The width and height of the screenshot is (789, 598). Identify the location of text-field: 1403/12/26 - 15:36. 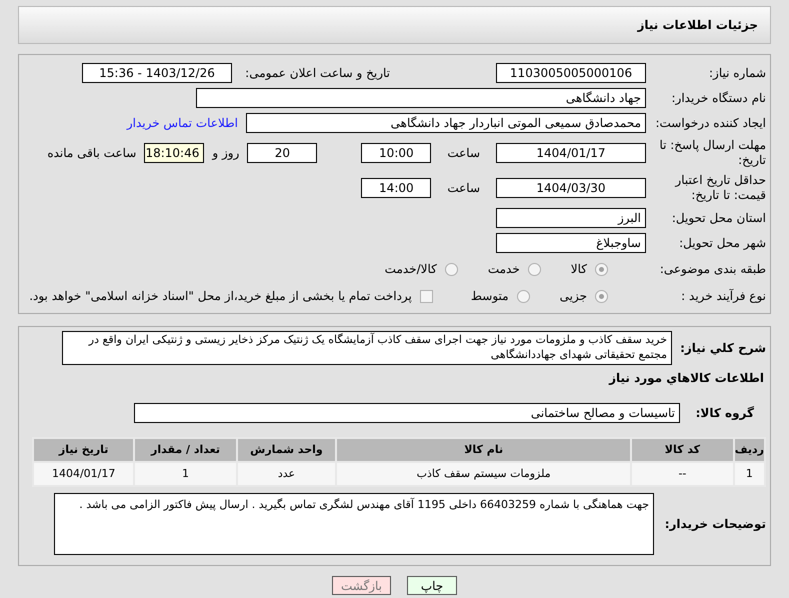
(157, 73).